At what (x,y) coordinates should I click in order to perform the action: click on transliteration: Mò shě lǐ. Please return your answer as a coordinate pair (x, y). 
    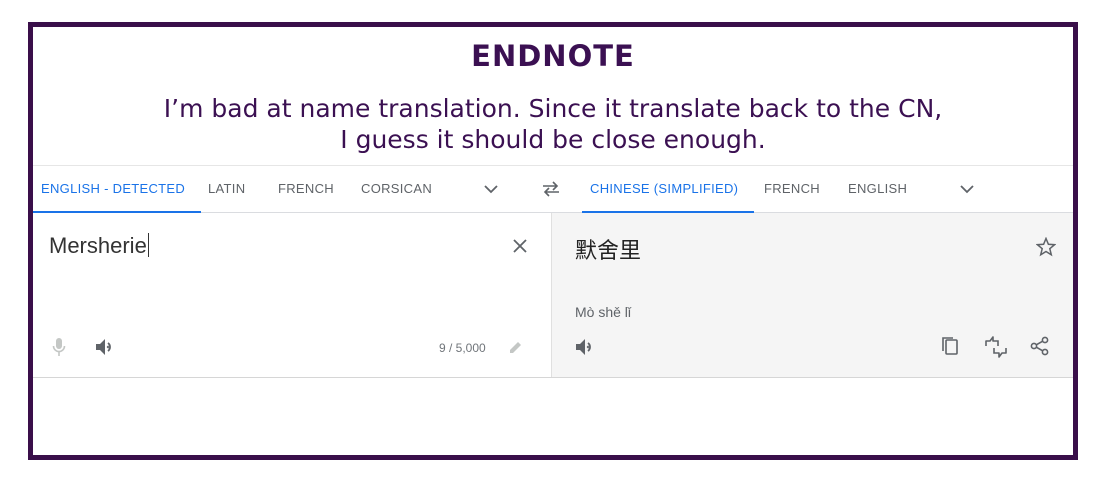
    Looking at the image, I should click on (603, 312).